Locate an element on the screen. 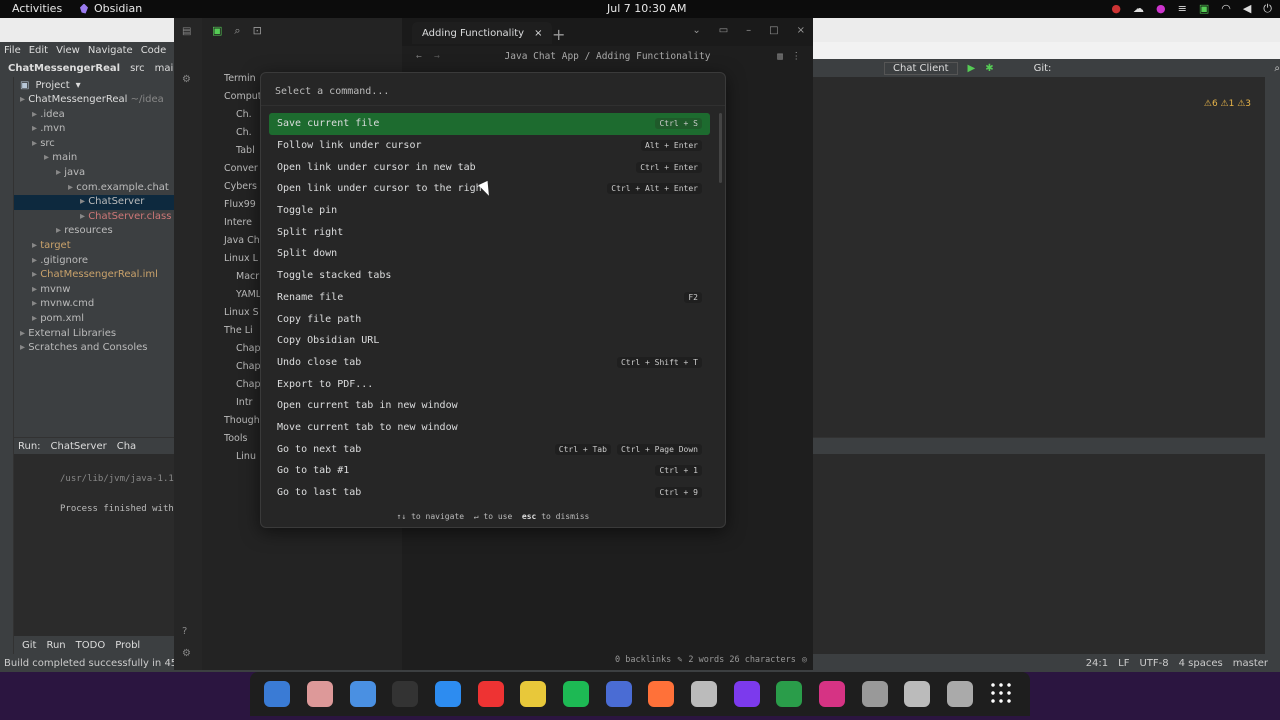 The width and height of the screenshot is (1280, 720). note-breadcrumb: Java Chat App / Adding Functionality is located at coordinates (608, 56).